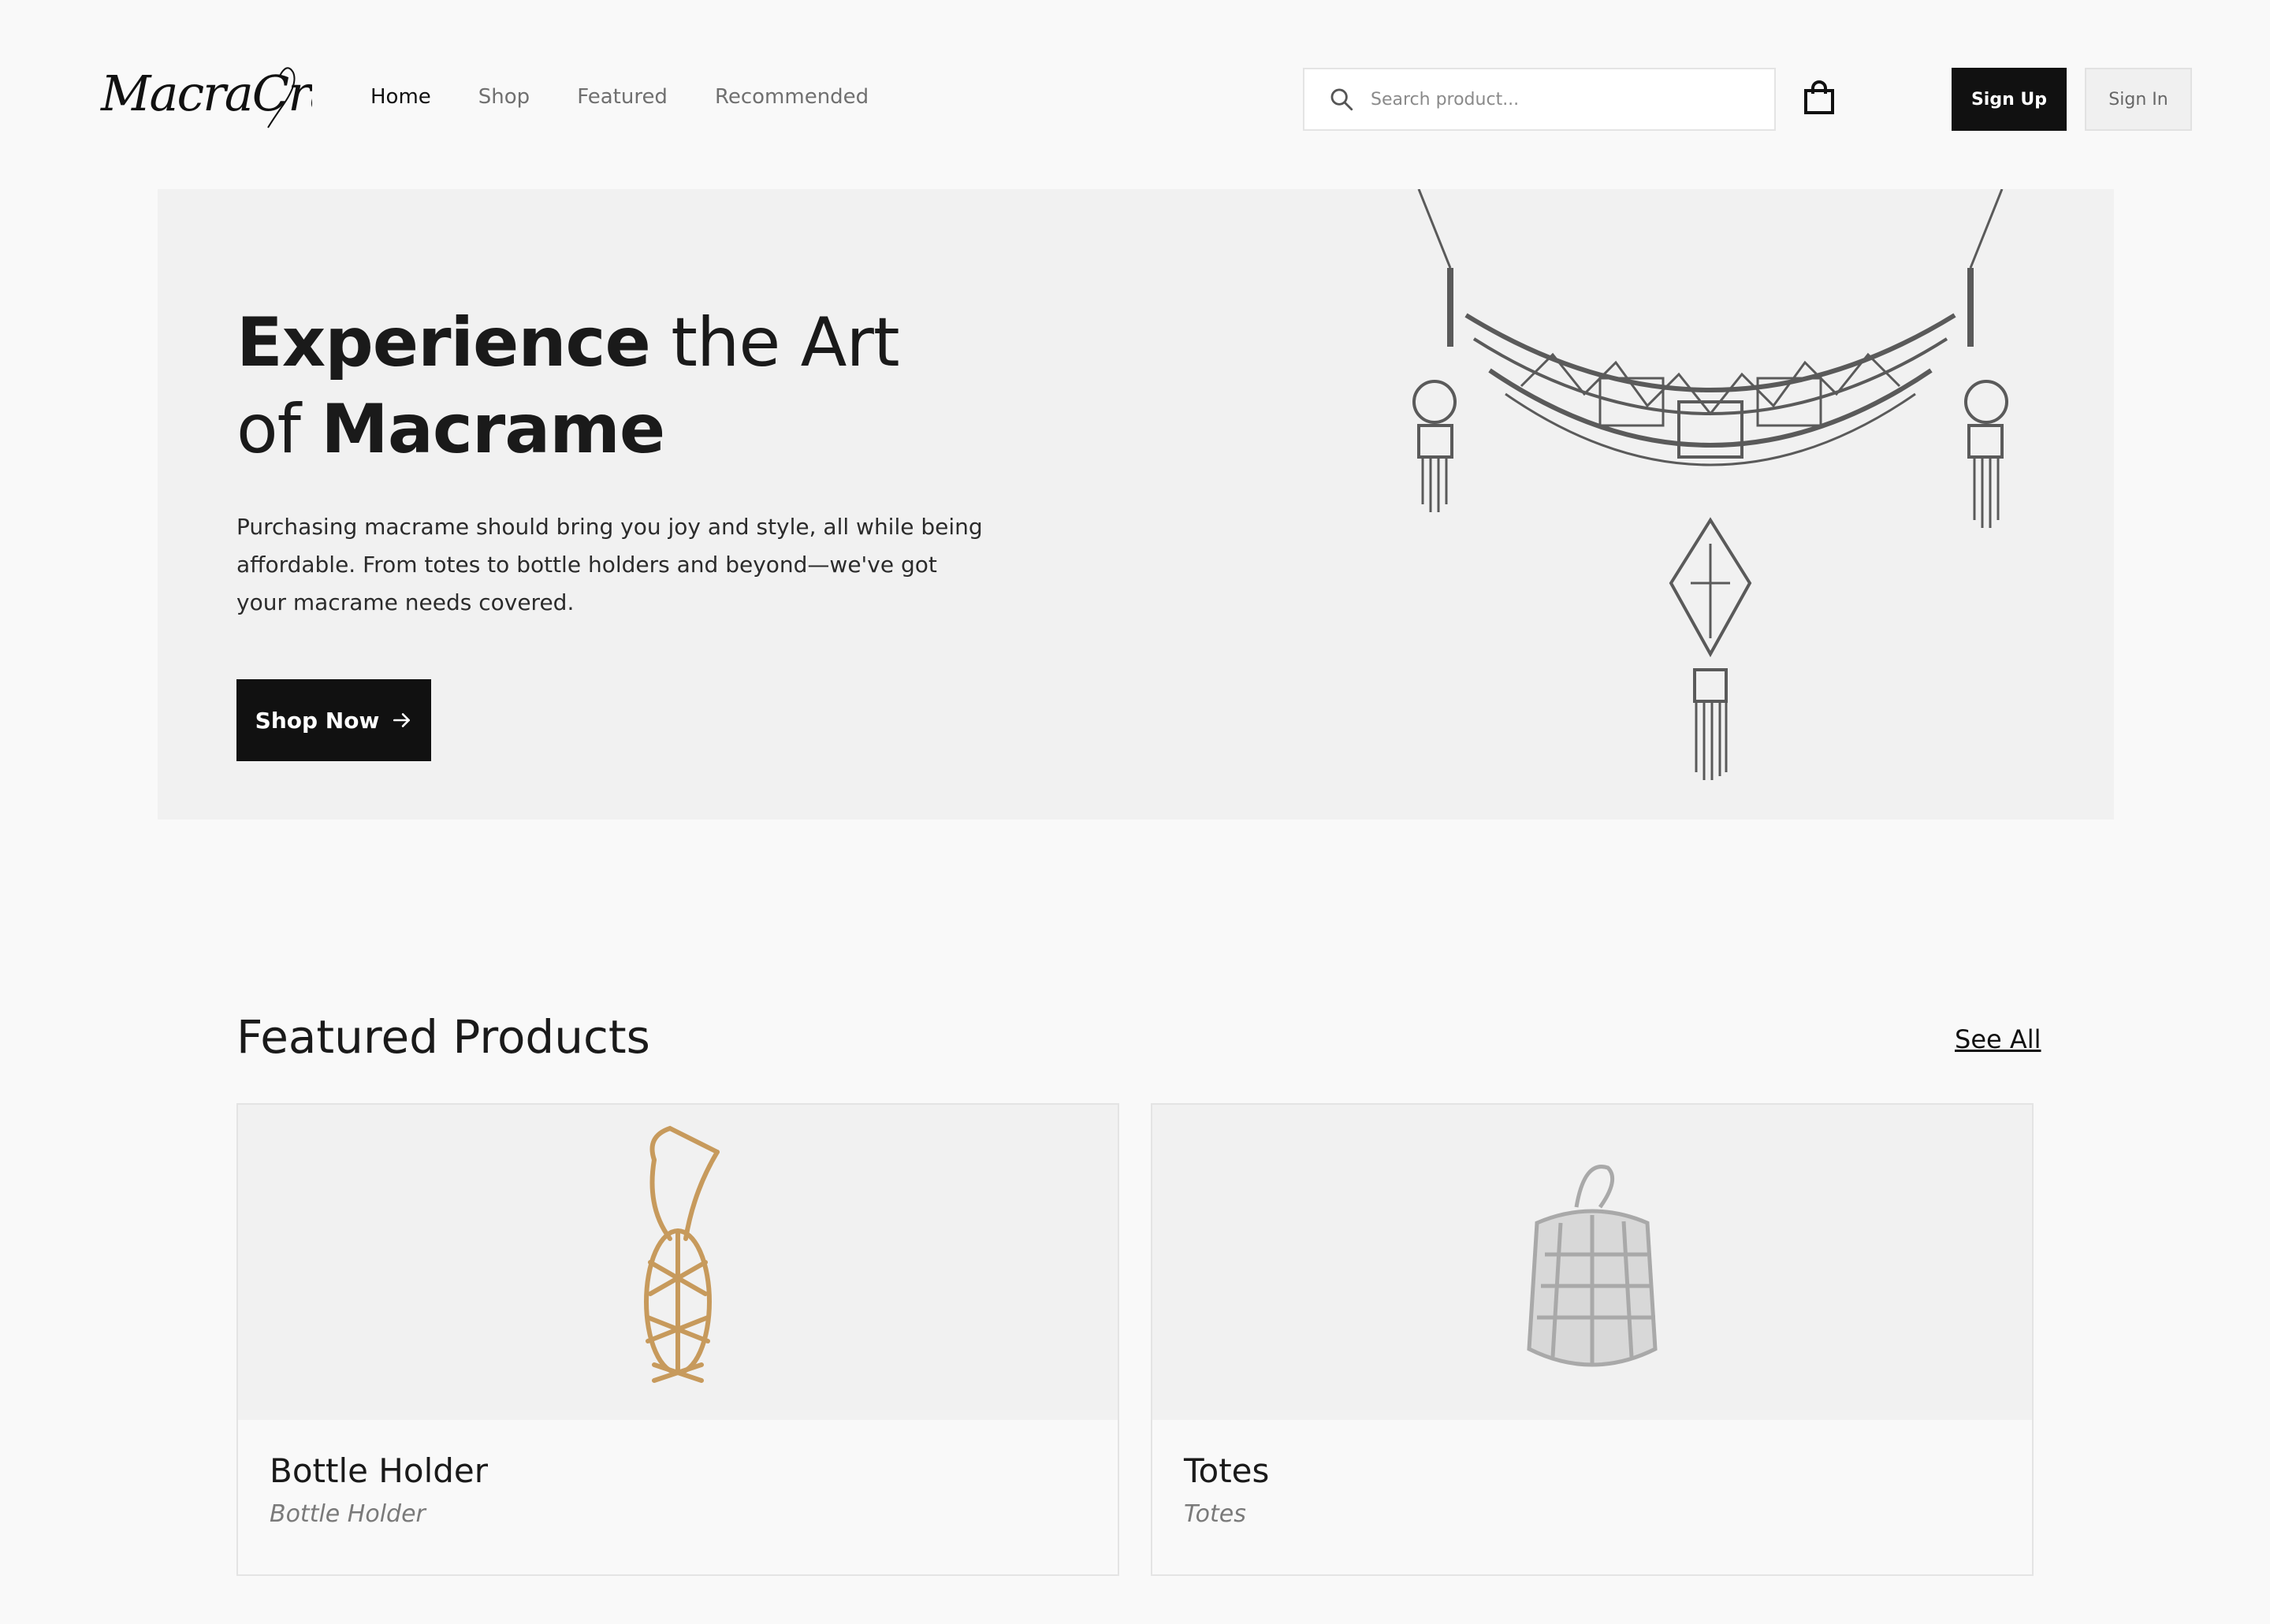 The width and height of the screenshot is (2270, 1624). What do you see at coordinates (443, 342) in the screenshot?
I see `hero-title-bold-1: Experience` at bounding box center [443, 342].